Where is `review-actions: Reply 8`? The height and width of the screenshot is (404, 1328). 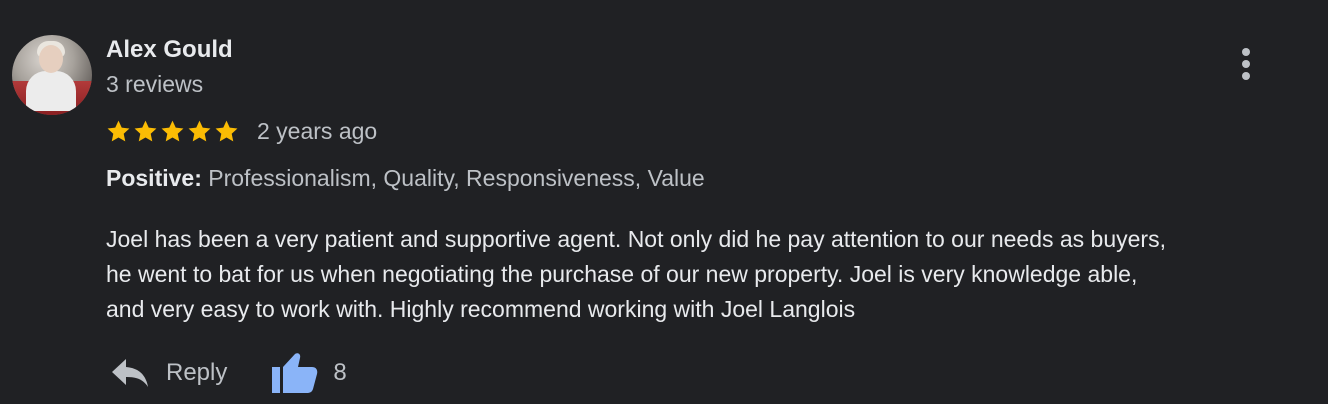 review-actions: Reply 8 is located at coordinates (228, 373).